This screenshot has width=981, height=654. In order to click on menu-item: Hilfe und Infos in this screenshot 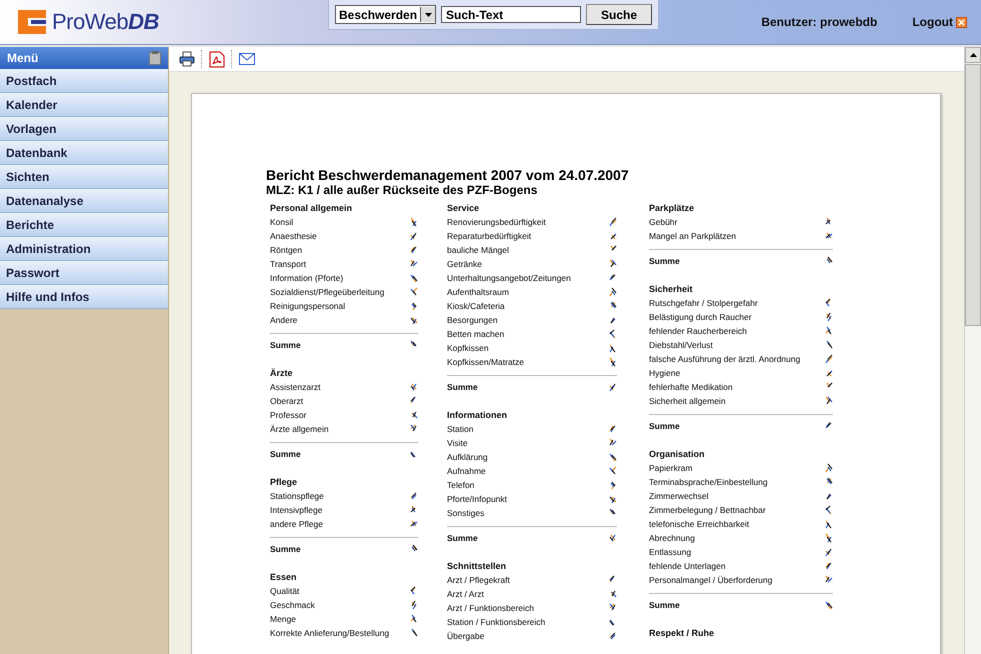, I will do `click(84, 297)`.